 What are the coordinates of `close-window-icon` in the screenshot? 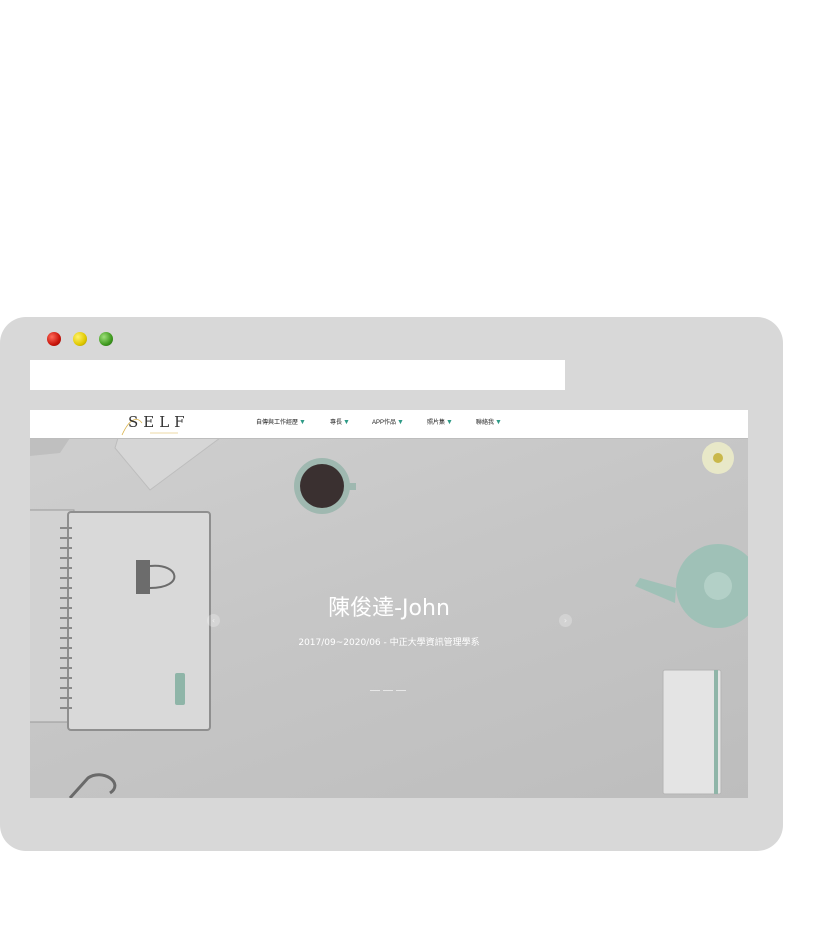 It's located at (54, 339).